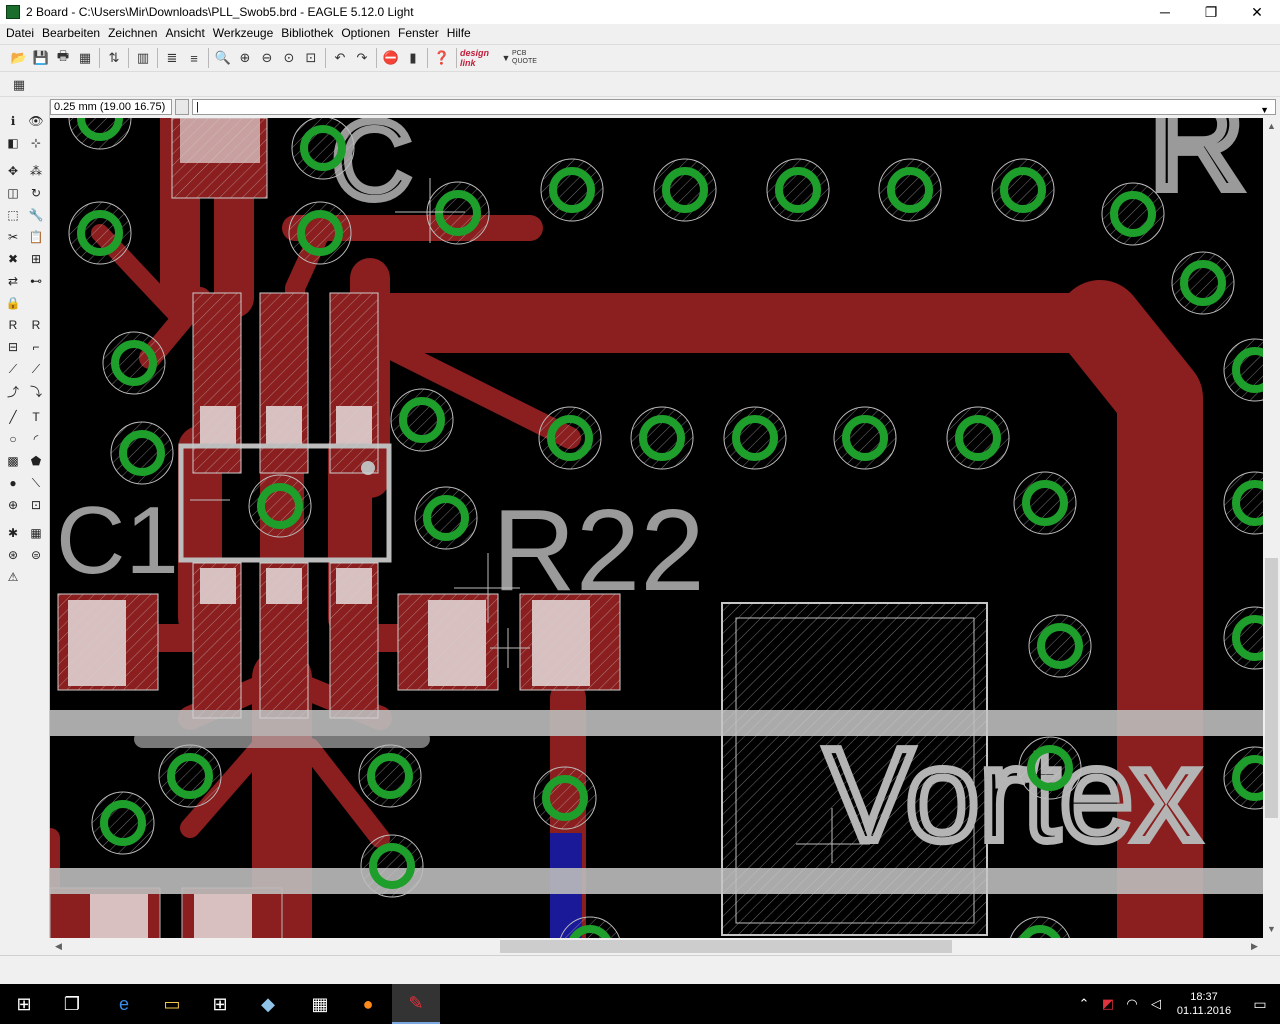 Image resolution: width=1280 pixels, height=1024 pixels. I want to click on firefox-icon: ●, so click(368, 1004).